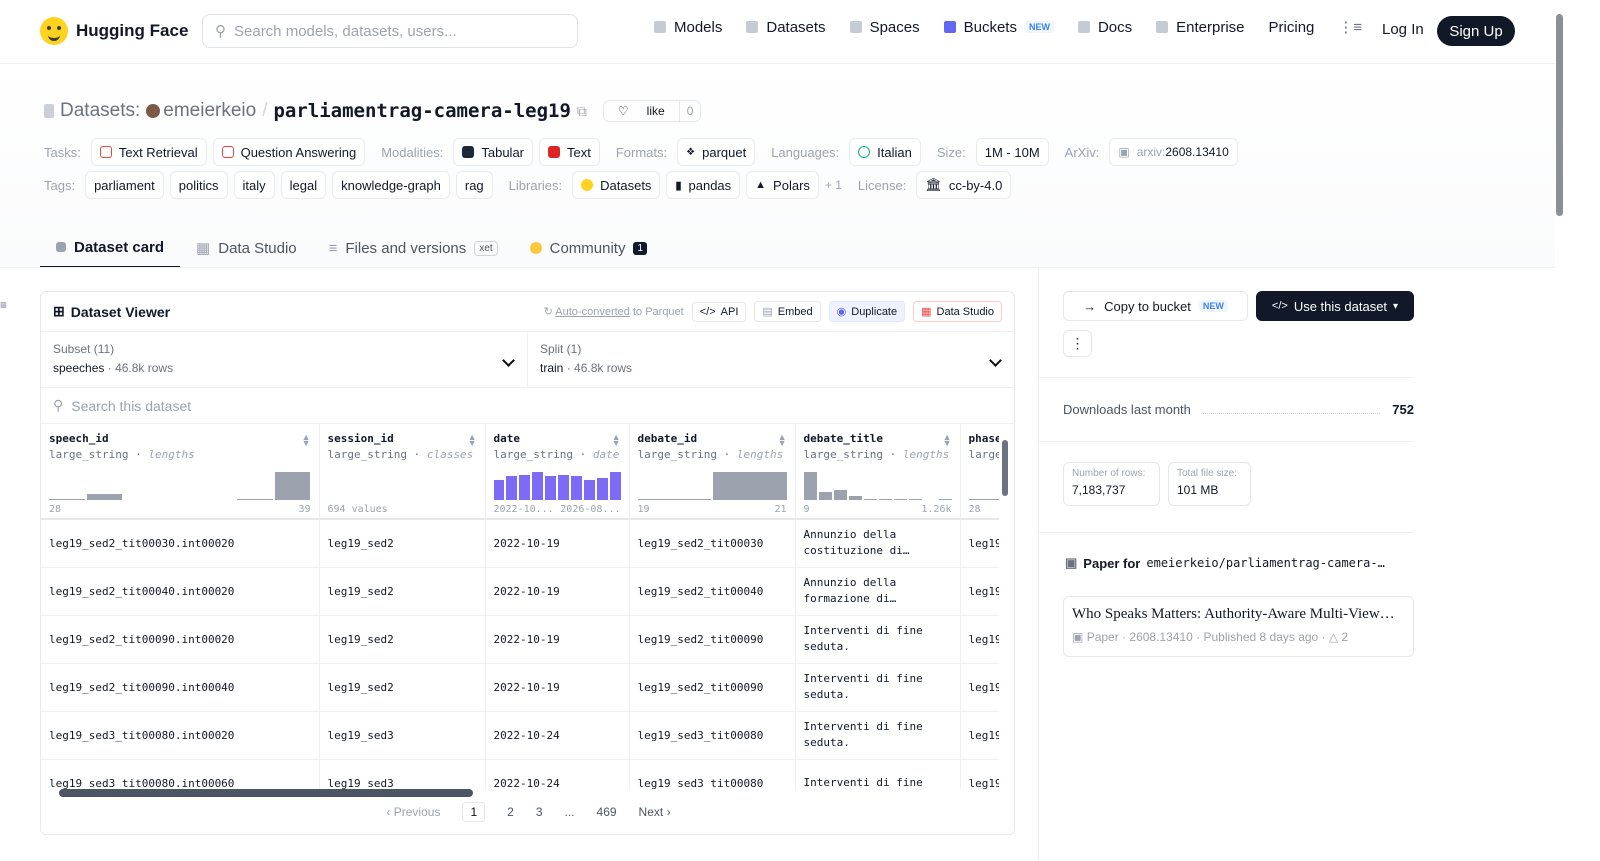 Image resolution: width=1600 pixels, height=861 pixels. What do you see at coordinates (616, 185) in the screenshot?
I see `library-datasets: Datasets` at bounding box center [616, 185].